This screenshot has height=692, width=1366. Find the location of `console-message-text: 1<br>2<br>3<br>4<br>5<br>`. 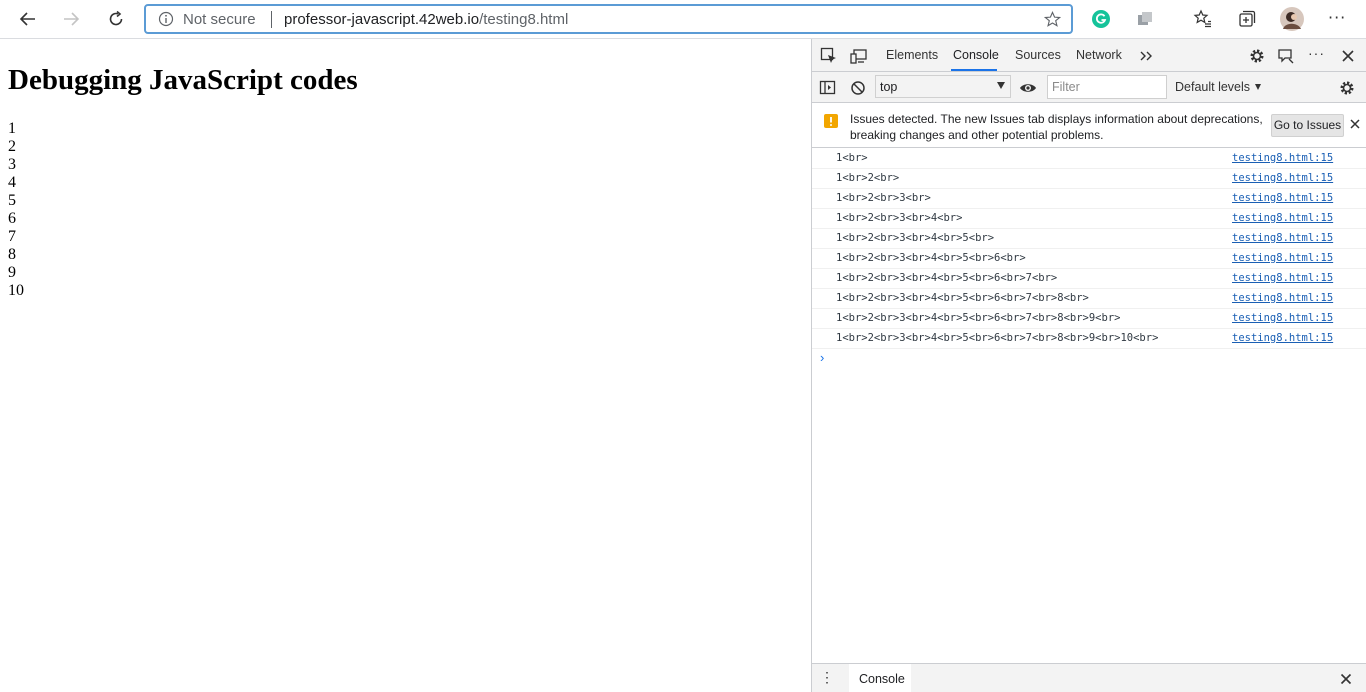

console-message-text: 1<br>2<br>3<br>4<br>5<br> is located at coordinates (915, 238).